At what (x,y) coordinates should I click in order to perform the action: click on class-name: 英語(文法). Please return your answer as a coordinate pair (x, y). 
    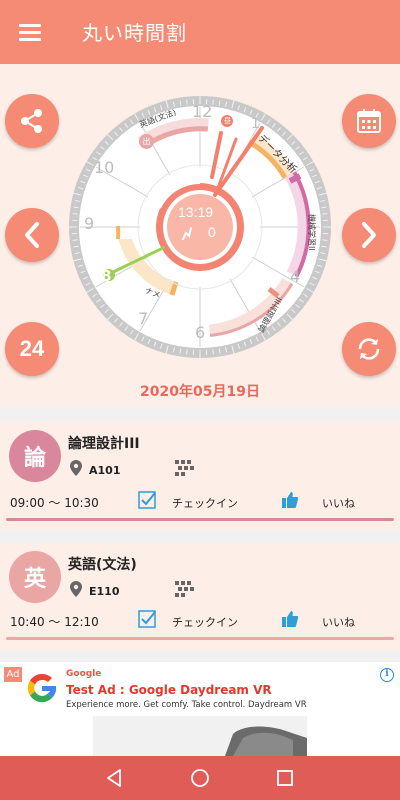
    Looking at the image, I should click on (102, 565).